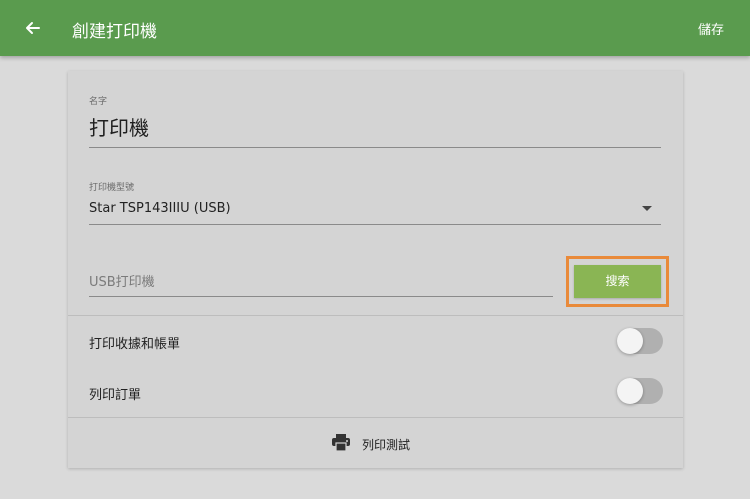 Image resolution: width=750 pixels, height=499 pixels. I want to click on page-title: 創建打印機, so click(114, 32).